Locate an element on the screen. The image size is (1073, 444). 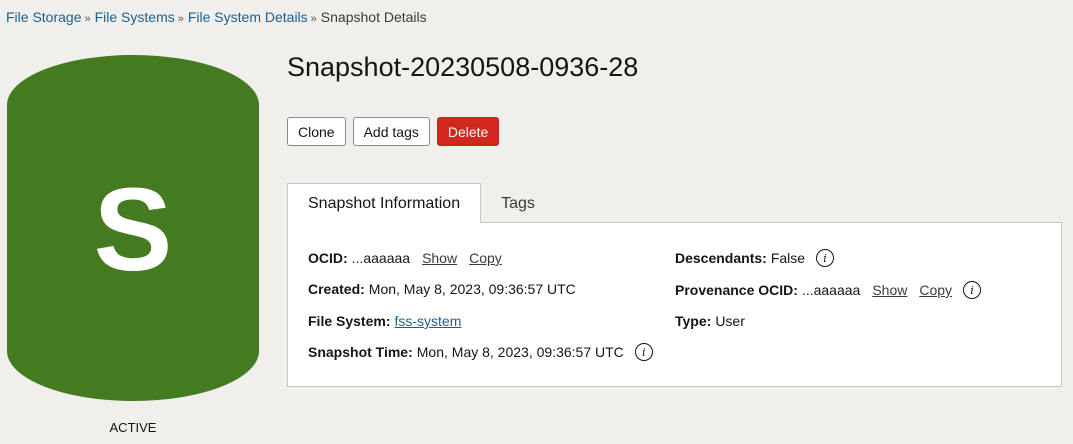
badge-letter: S is located at coordinates (133, 230).